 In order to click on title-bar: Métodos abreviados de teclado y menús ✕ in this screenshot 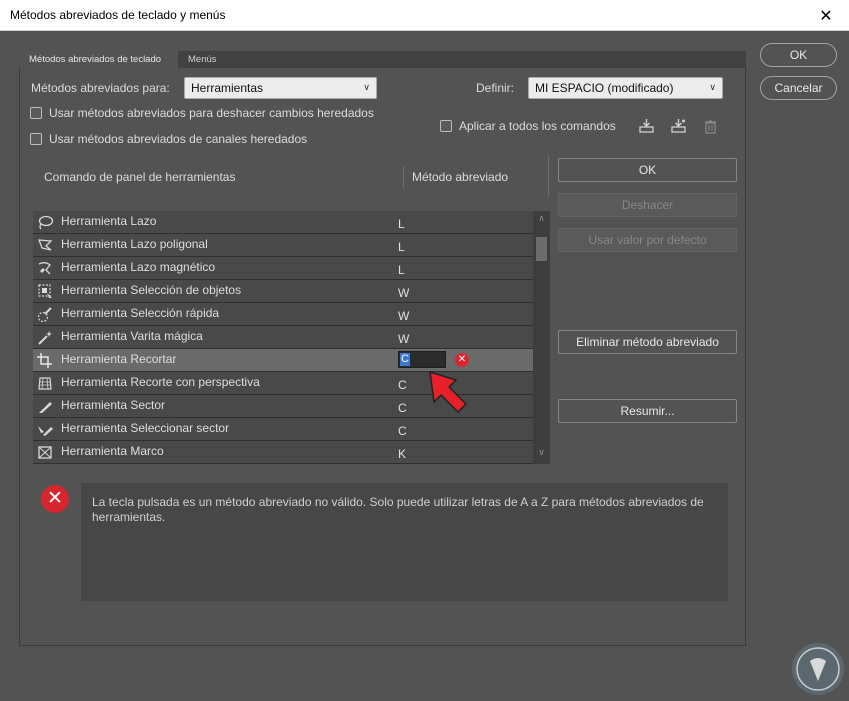, I will do `click(424, 15)`.